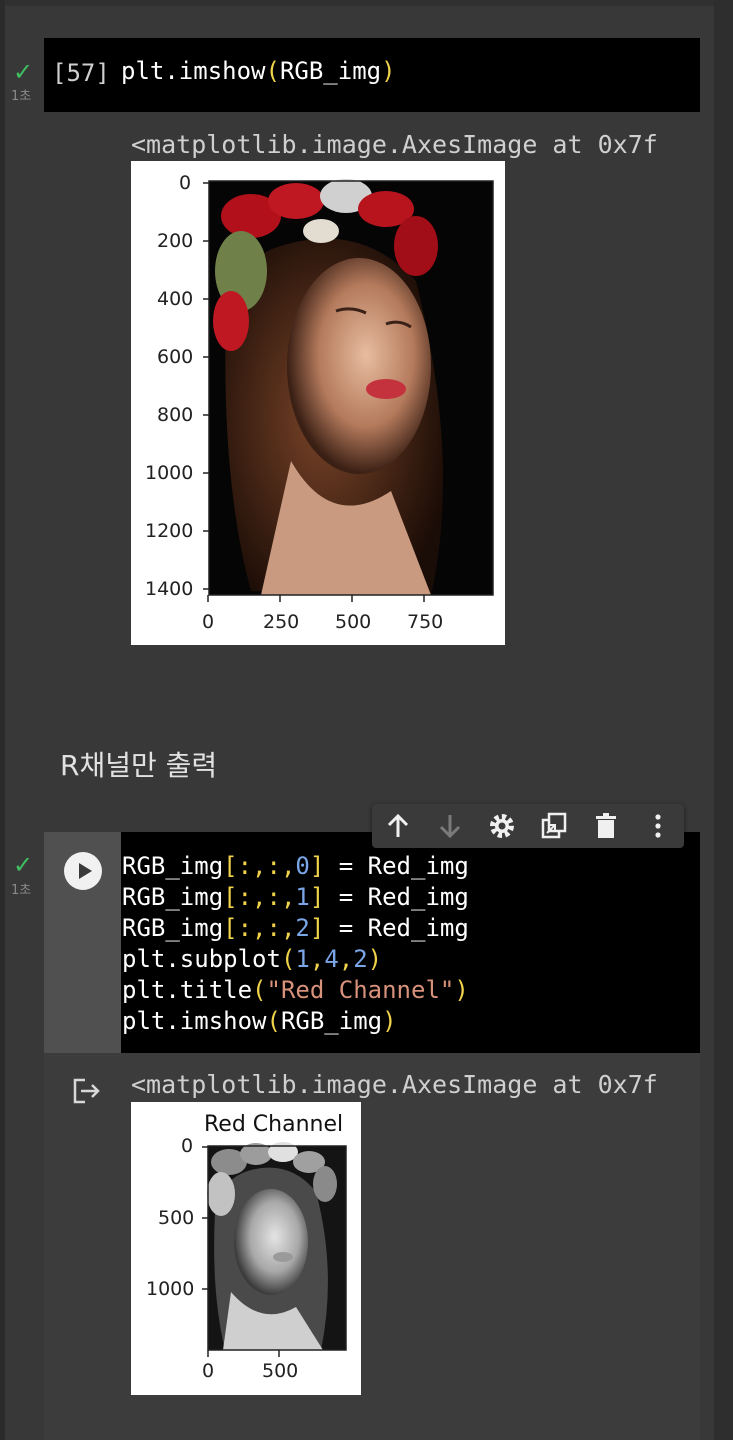 Image resolution: width=733 pixels, height=1440 pixels. Describe the element at coordinates (295, 990) in the screenshot. I see `code-line: plt.title("Red Channel")` at that location.